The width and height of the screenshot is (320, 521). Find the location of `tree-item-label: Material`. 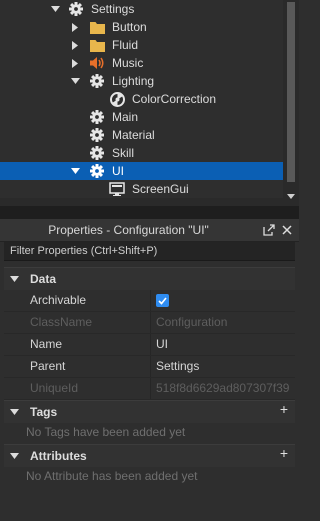

tree-item-label: Material is located at coordinates (133, 135).